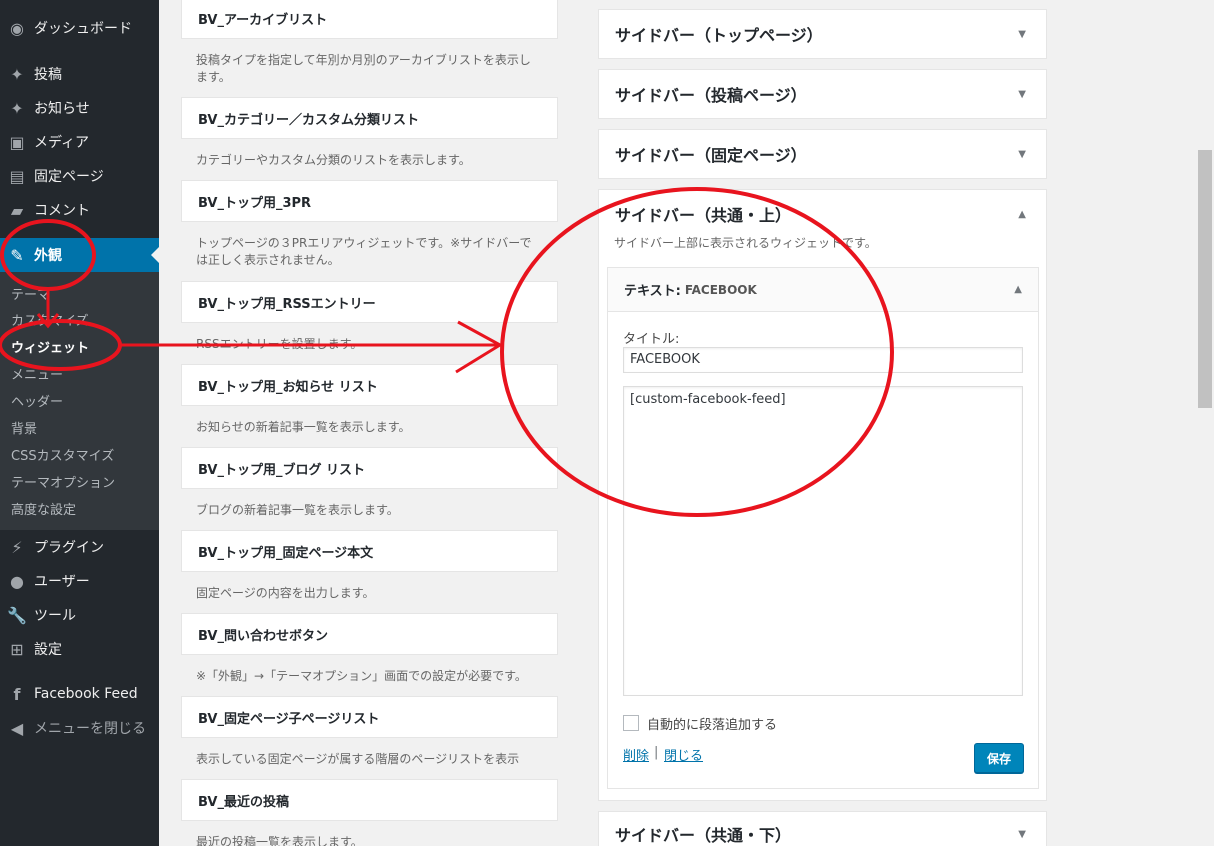 The height and width of the screenshot is (846, 1214). What do you see at coordinates (308, 120) in the screenshot?
I see `widget-title: BV_カテゴリー／カスタム分類リスト` at bounding box center [308, 120].